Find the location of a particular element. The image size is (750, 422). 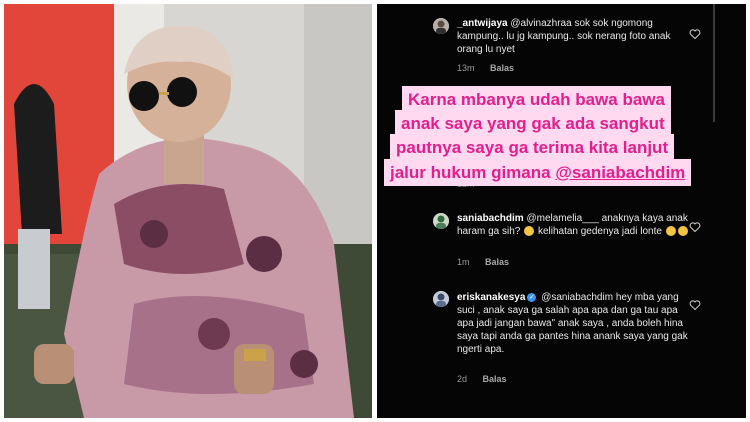

comment-username: saniabachdim is located at coordinates (490, 218).